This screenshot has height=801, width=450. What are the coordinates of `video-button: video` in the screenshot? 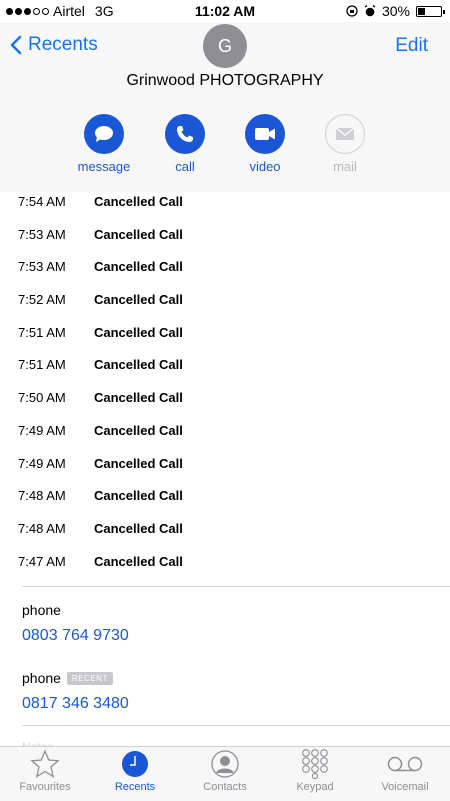 It's located at (265, 144).